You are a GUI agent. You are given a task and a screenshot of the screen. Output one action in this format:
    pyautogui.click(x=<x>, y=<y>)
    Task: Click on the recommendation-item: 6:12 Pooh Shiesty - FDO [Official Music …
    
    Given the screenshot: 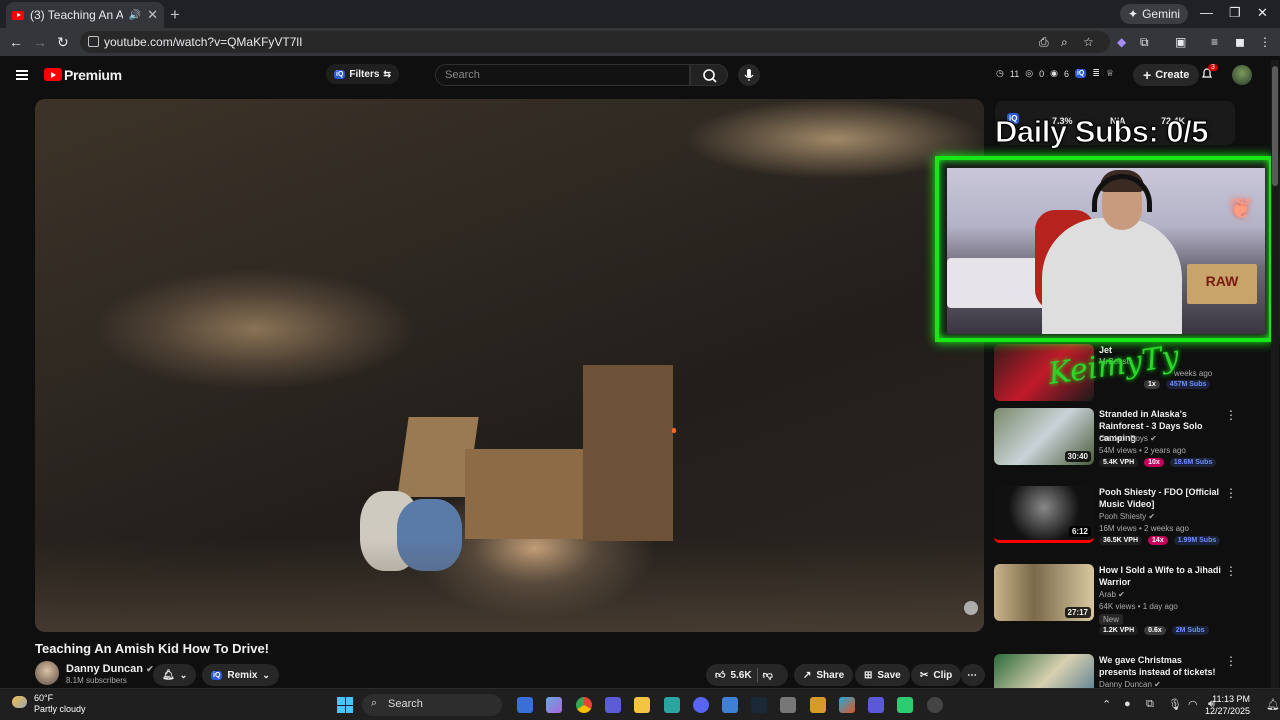 What is the action you would take?
    pyautogui.click(x=1117, y=515)
    